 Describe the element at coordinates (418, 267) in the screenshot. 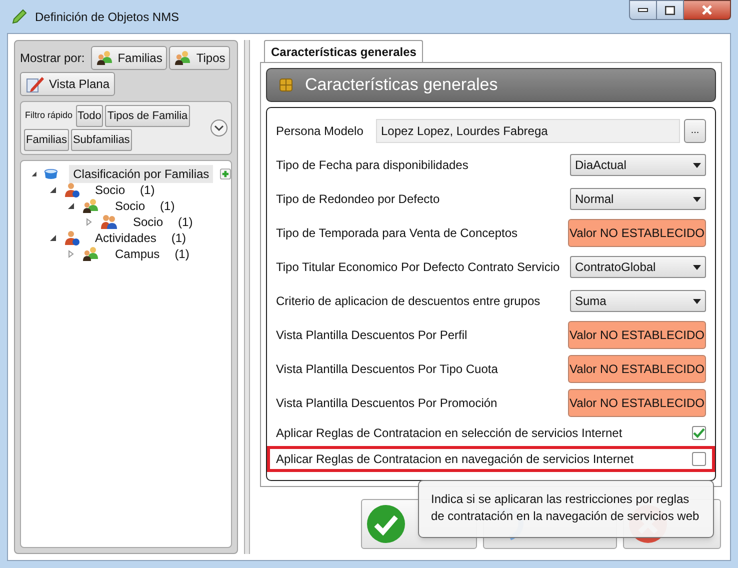

I see `field-label: Tipo Titular Economico Por Defecto Contrato Servicio` at that location.